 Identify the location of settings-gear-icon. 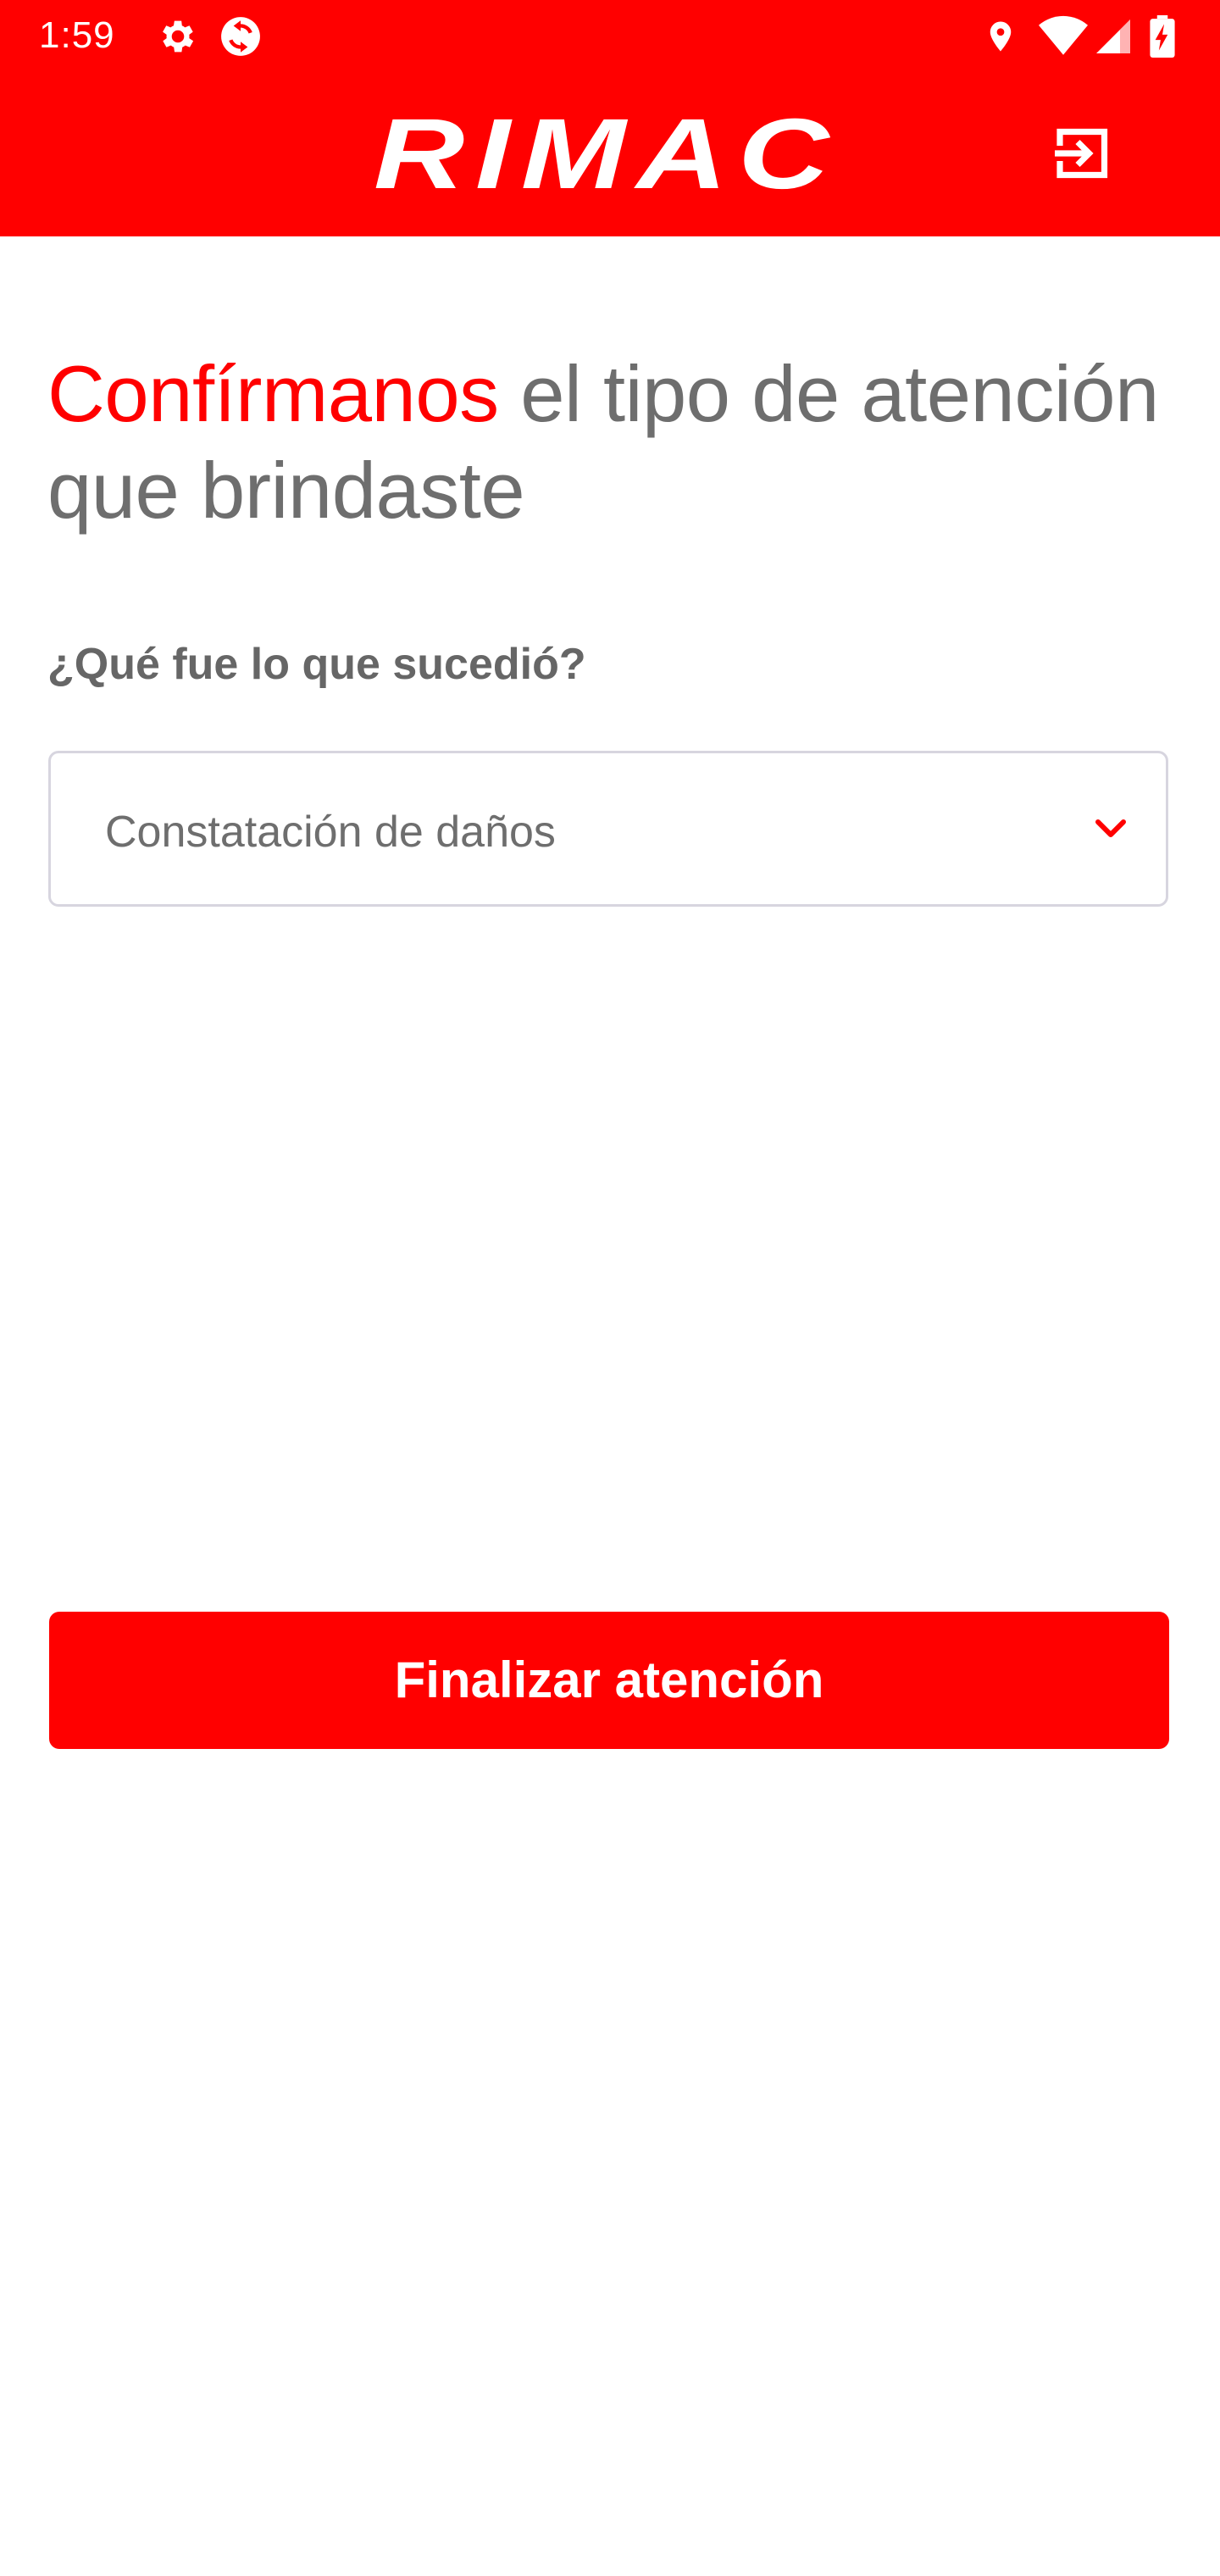
(178, 36).